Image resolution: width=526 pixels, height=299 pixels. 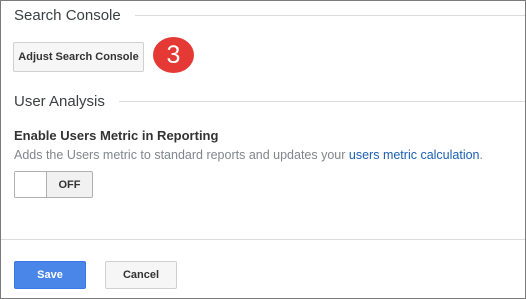 What do you see at coordinates (481, 155) in the screenshot?
I see `setting-description-period: .` at bounding box center [481, 155].